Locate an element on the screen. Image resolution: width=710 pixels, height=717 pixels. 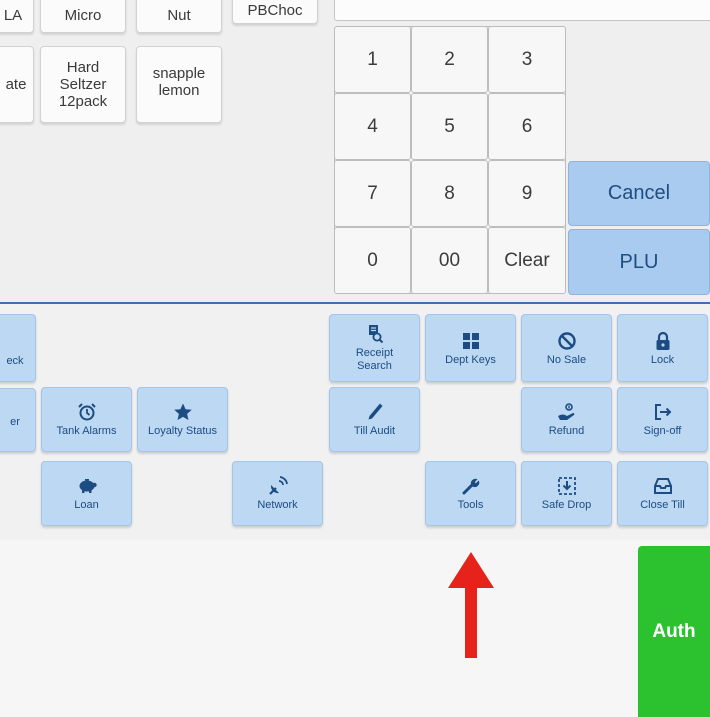
button-label: Tank Alarms is located at coordinates (86, 431).